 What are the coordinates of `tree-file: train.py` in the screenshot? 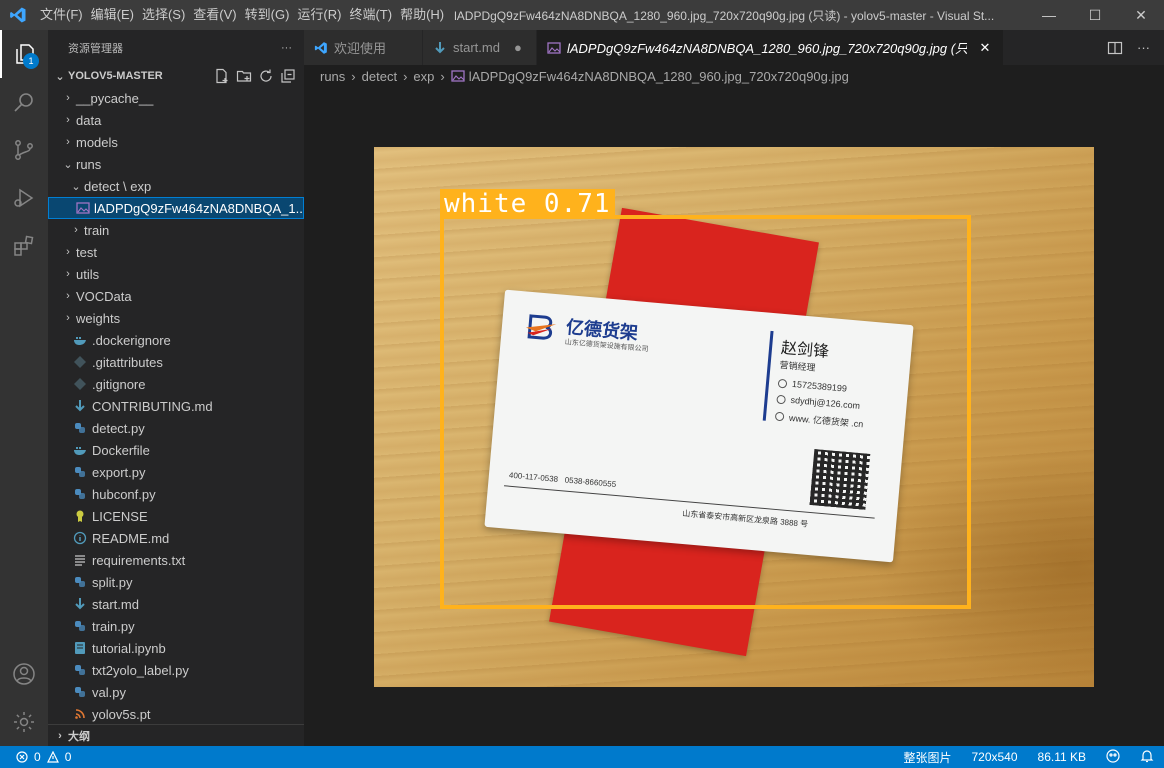 It's located at (176, 626).